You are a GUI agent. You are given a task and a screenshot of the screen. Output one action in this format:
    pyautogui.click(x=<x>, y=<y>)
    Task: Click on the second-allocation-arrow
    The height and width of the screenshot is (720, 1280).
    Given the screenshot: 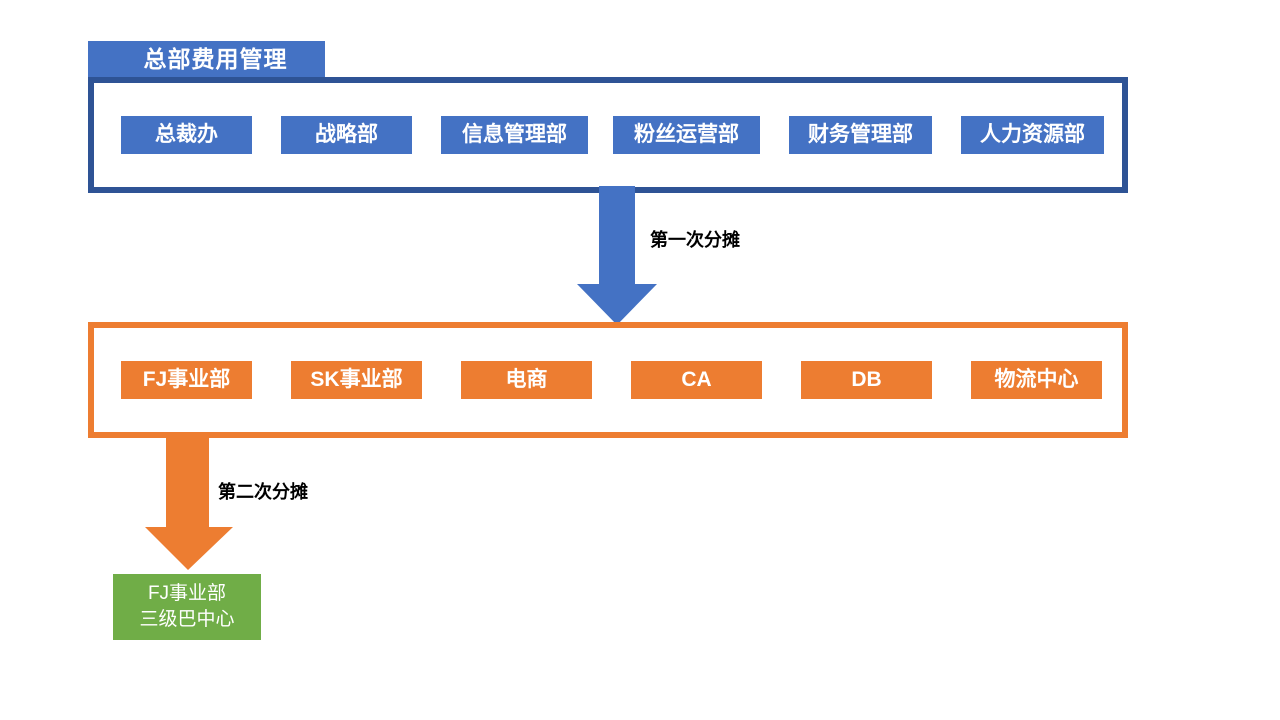 What is the action you would take?
    pyautogui.click(x=189, y=503)
    